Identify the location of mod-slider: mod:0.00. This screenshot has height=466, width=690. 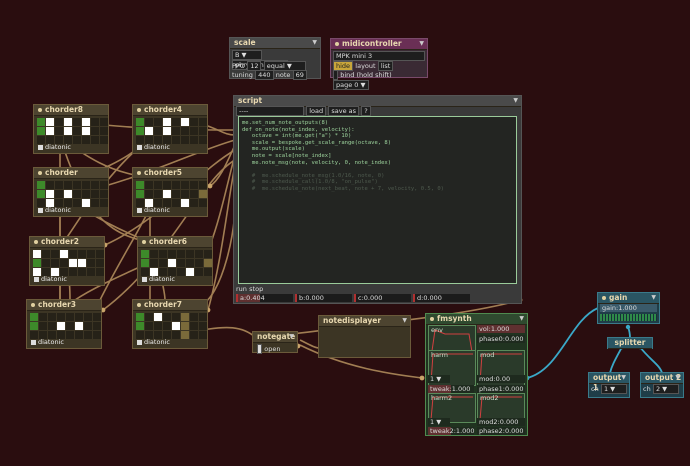
(501, 379).